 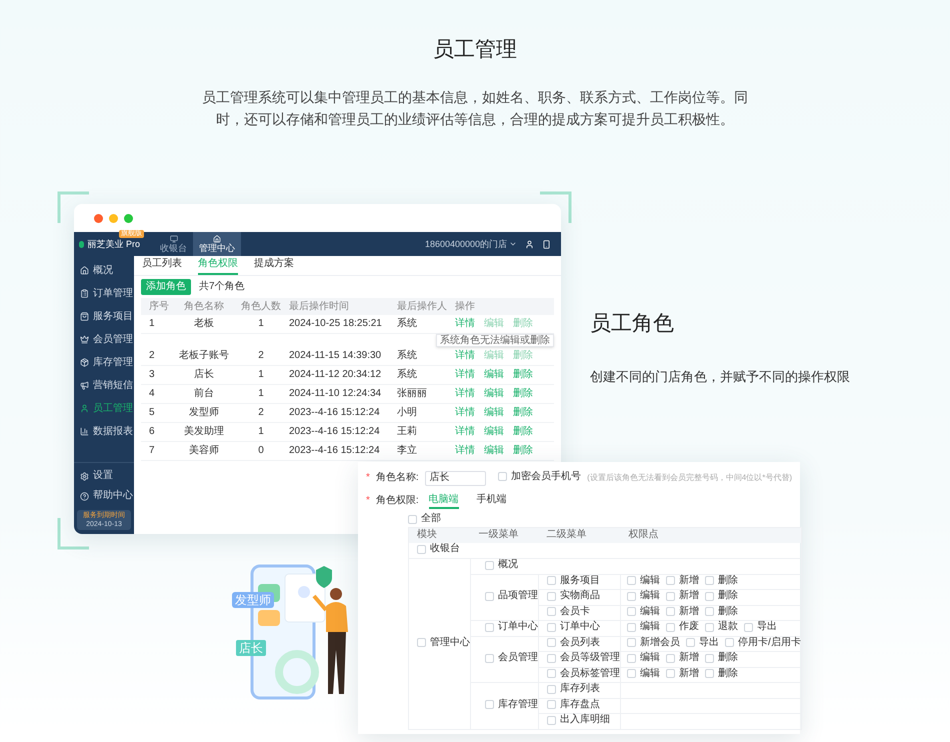 What do you see at coordinates (443, 501) in the screenshot?
I see `tab: 电脑端` at bounding box center [443, 501].